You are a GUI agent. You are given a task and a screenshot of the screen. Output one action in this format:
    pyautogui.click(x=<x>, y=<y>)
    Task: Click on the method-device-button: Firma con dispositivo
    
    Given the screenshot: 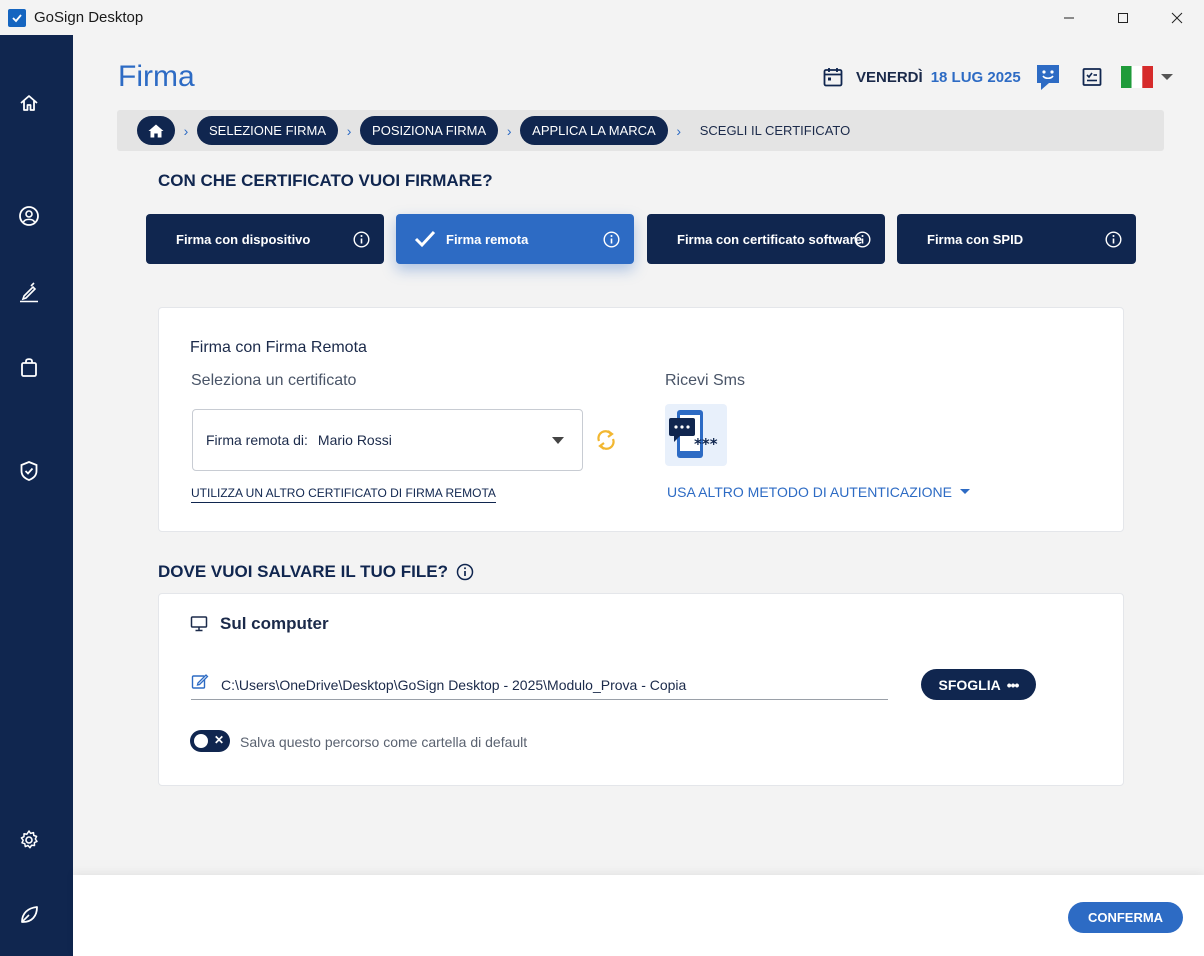 What is the action you would take?
    pyautogui.click(x=265, y=239)
    